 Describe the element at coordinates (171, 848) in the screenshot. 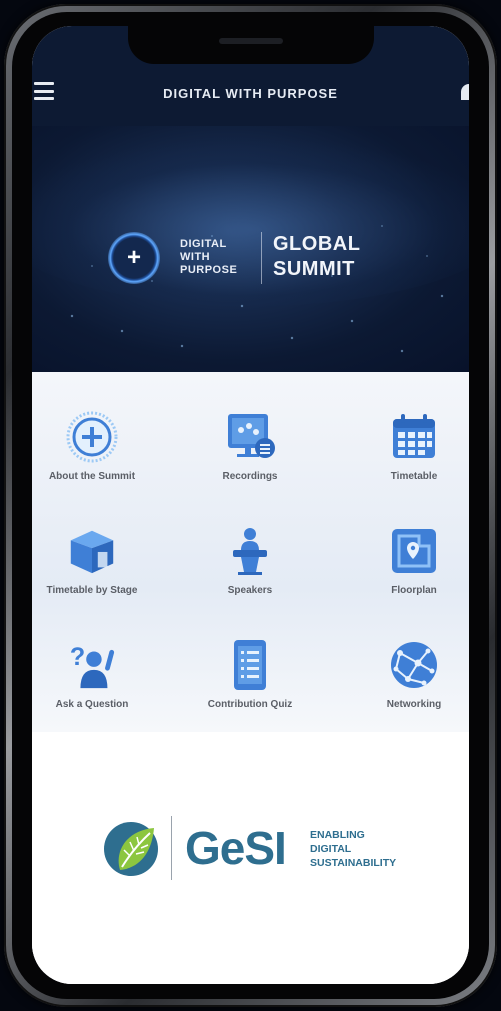

I see `sponsor-divider` at that location.